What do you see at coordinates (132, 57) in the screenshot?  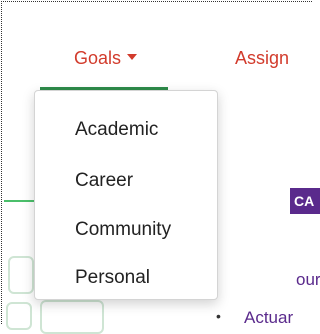 I see `caret-down-icon` at bounding box center [132, 57].